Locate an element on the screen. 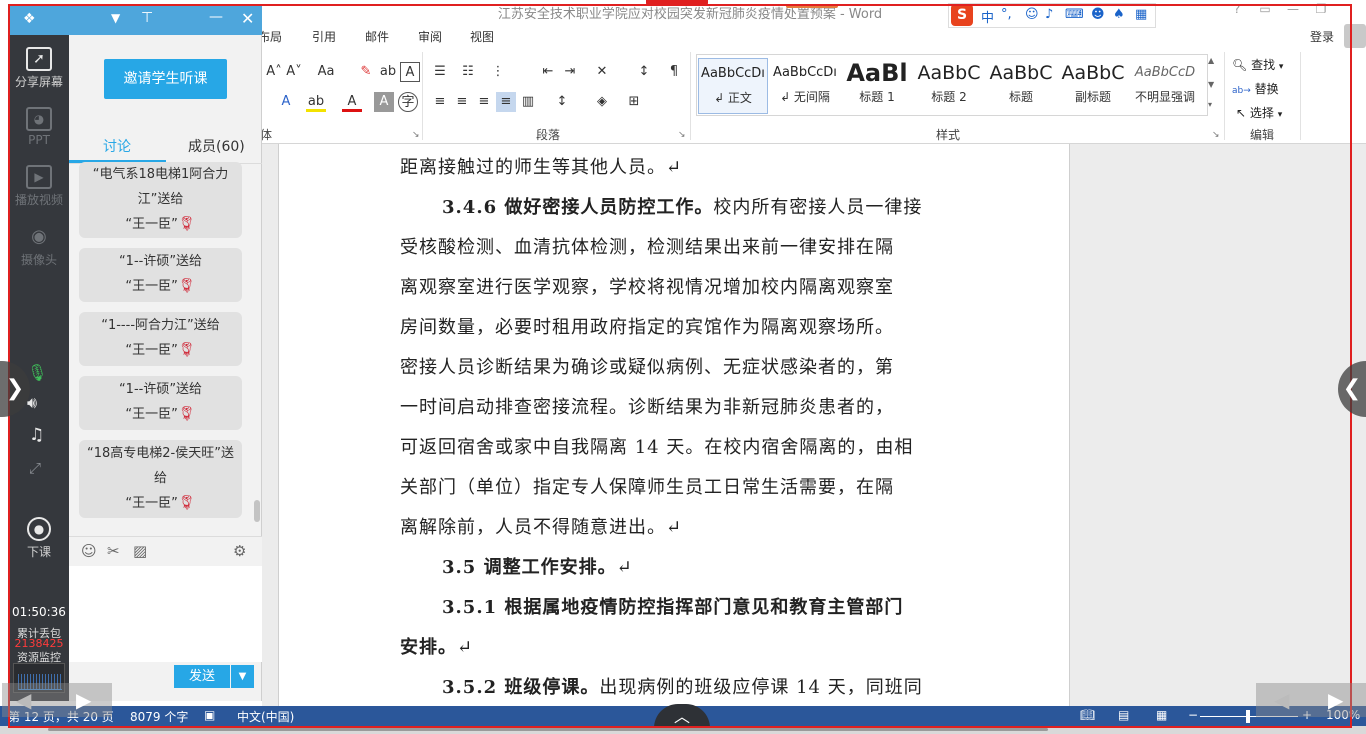 The image size is (1366, 734). styles-dialog-icon: ↘ is located at coordinates (1216, 135).